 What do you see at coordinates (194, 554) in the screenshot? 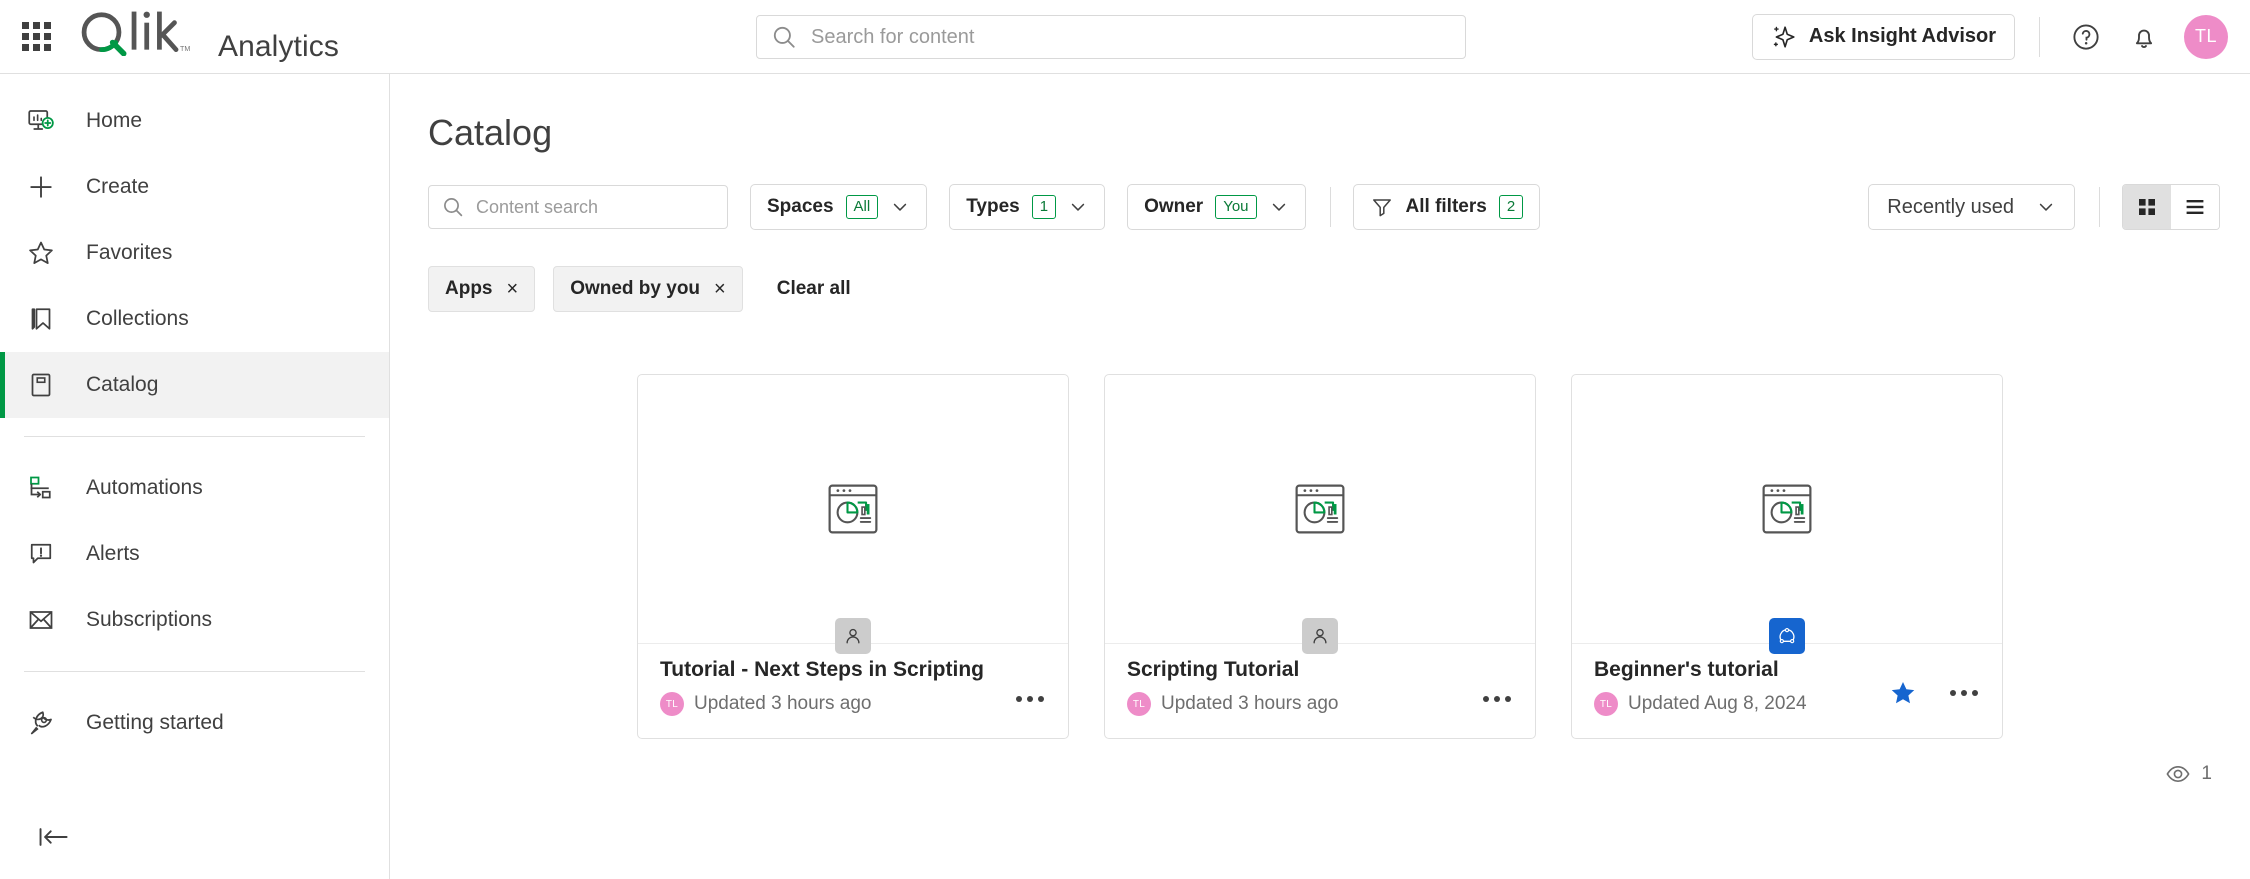
I see `sidebar-item-alerts: Alerts` at bounding box center [194, 554].